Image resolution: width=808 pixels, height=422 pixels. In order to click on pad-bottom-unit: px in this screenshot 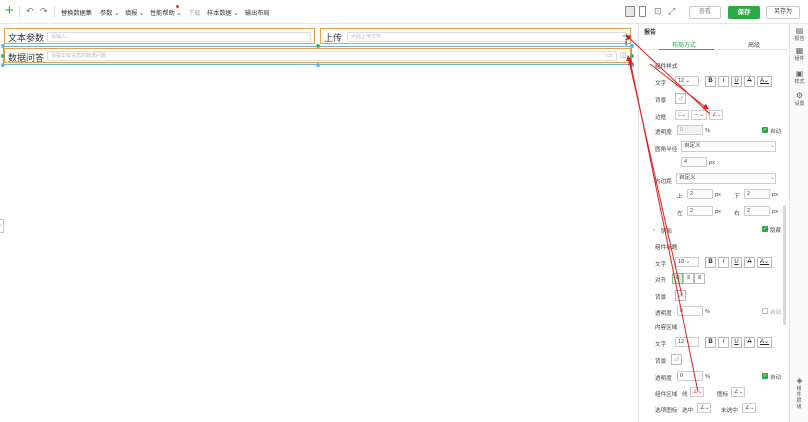, I will do `click(775, 195)`.